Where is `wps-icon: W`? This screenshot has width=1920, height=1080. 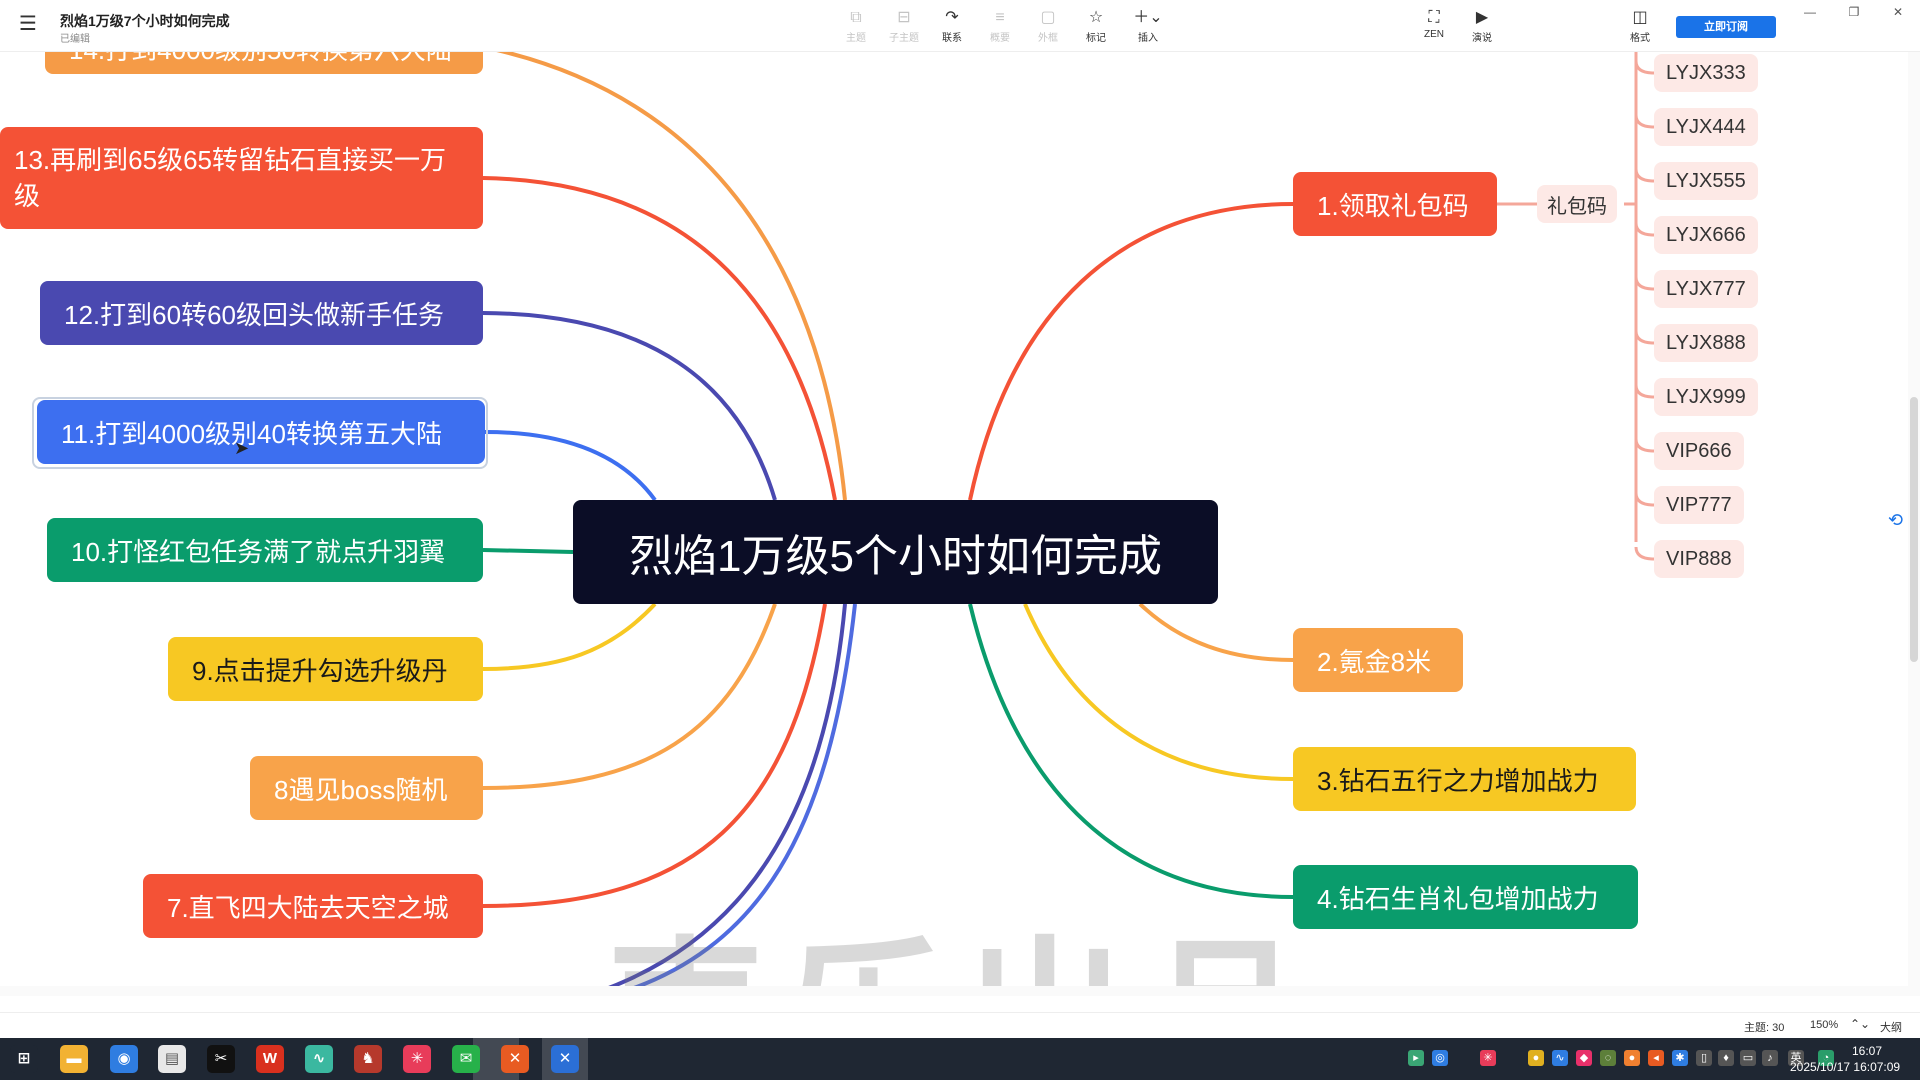
wps-icon: W is located at coordinates (270, 1059).